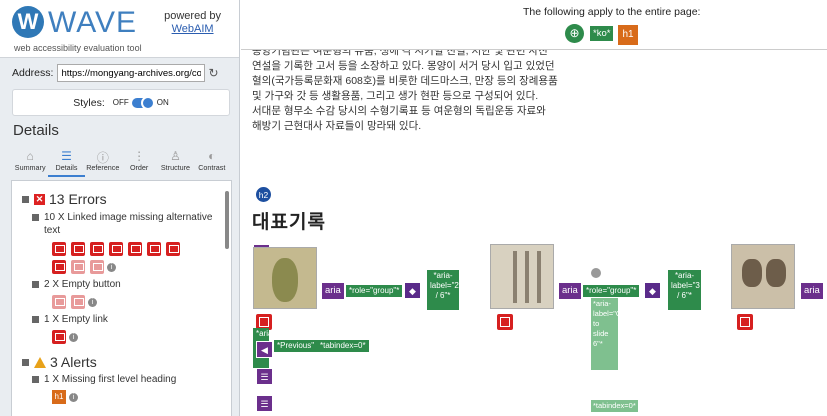  I want to click on tab-label: Reference, so click(103, 167).